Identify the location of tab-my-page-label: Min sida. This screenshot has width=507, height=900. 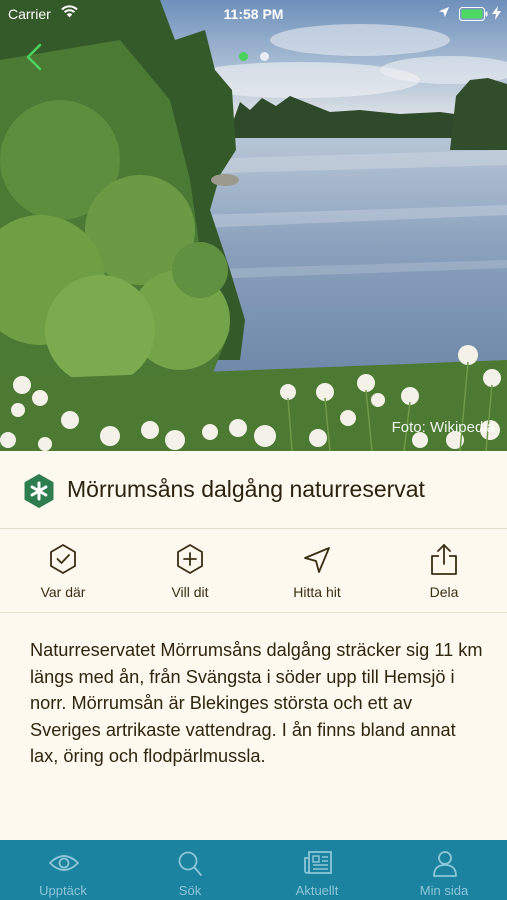
(444, 890).